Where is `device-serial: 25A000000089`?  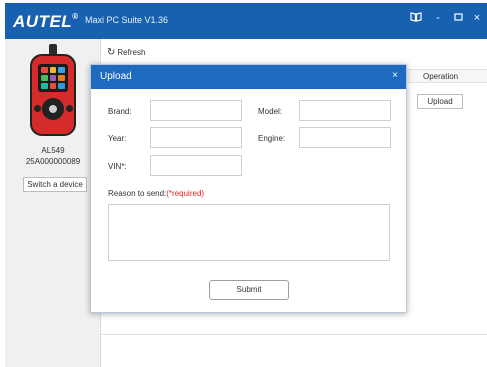
device-serial: 25A000000089 is located at coordinates (53, 161).